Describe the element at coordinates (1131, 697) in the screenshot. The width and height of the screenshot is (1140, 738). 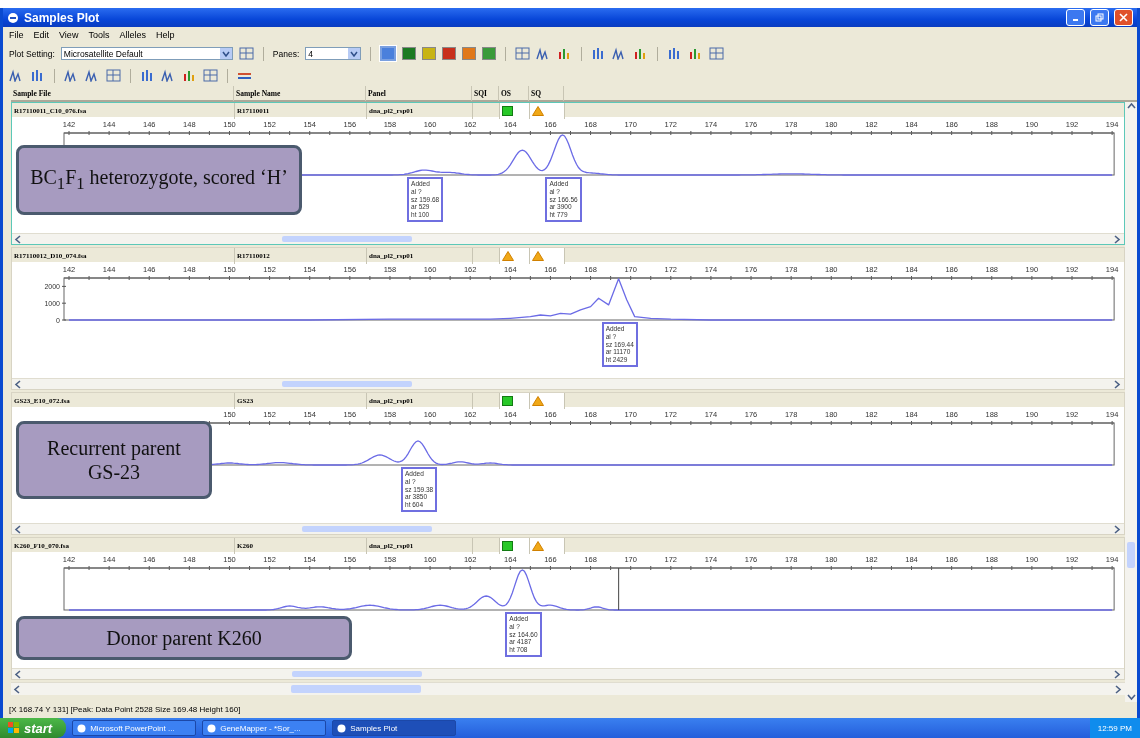
I see `scroll-down-icon` at that location.